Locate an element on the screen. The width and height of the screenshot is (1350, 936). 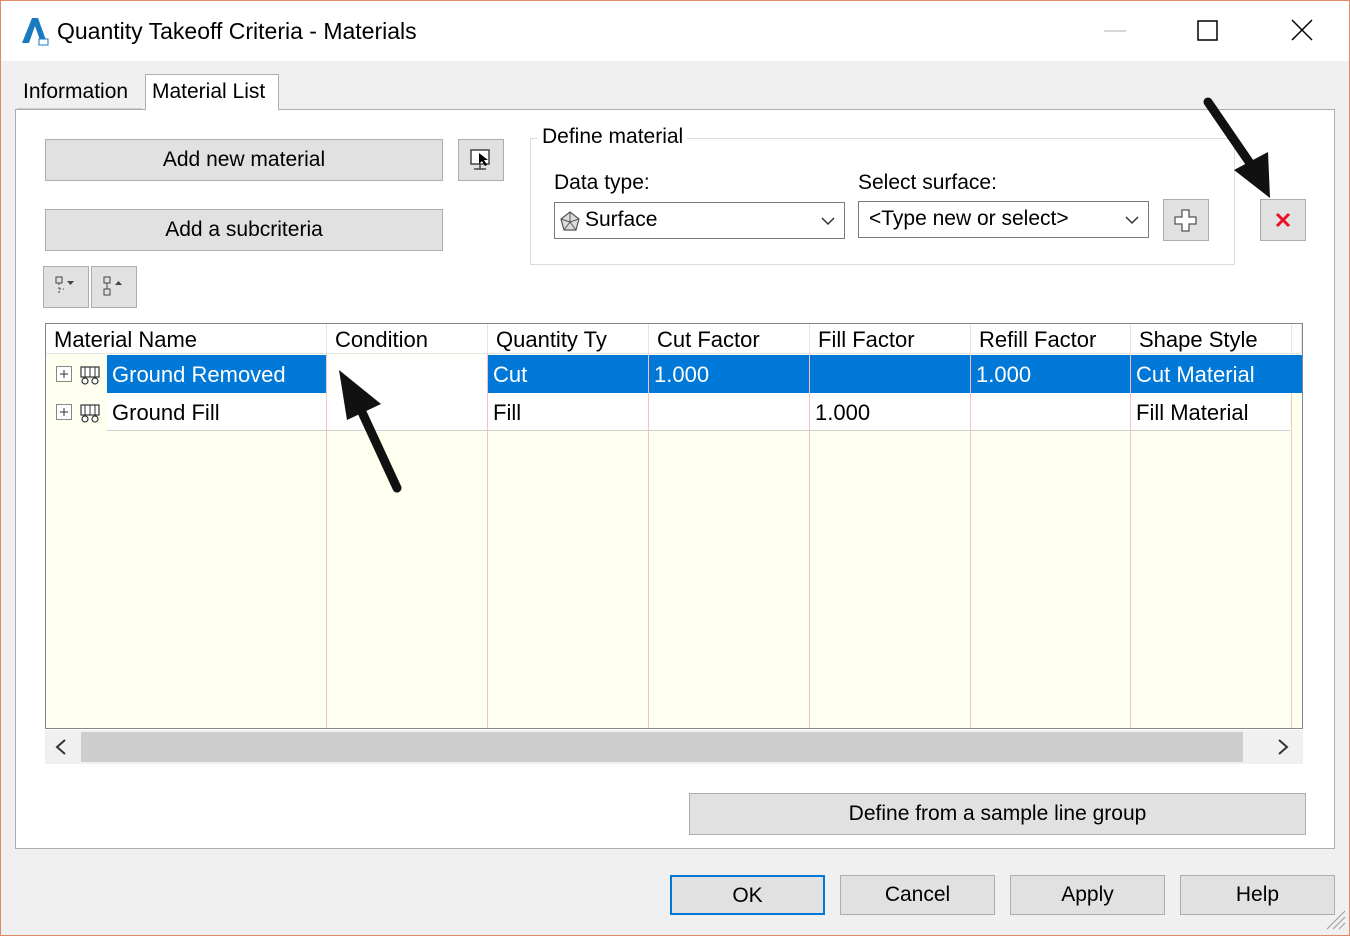
select-surface-value: <Type new or select> is located at coordinates (969, 218).